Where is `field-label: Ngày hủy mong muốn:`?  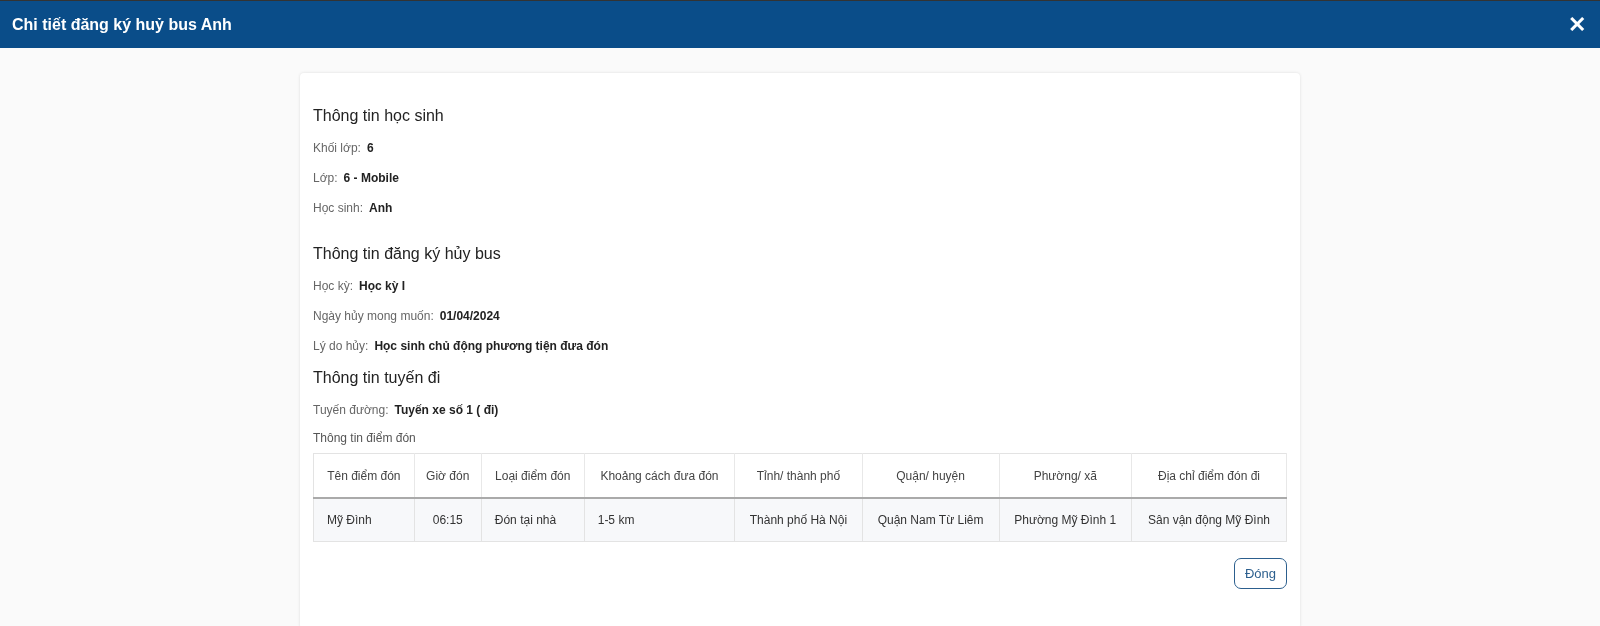
field-label: Ngày hủy mong muốn: is located at coordinates (373, 316).